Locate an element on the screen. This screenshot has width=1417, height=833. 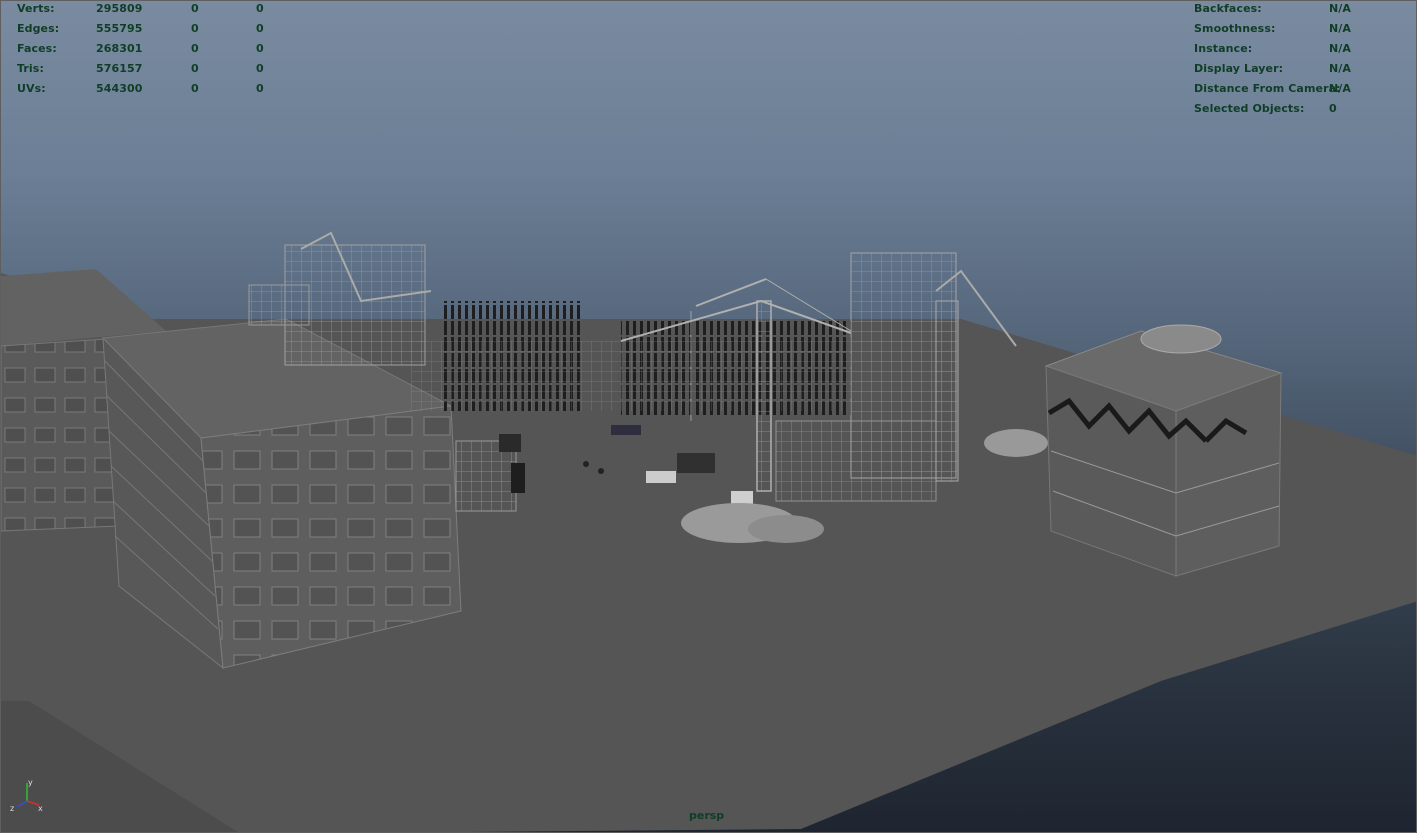
stat-total: 555795 is located at coordinates (119, 28).